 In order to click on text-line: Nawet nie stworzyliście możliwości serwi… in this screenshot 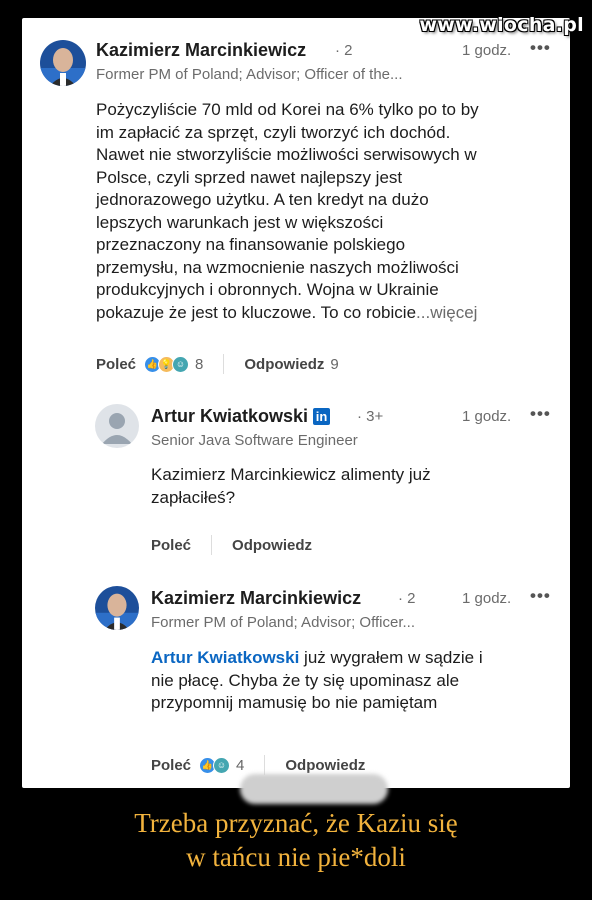, I will do `click(286, 154)`.